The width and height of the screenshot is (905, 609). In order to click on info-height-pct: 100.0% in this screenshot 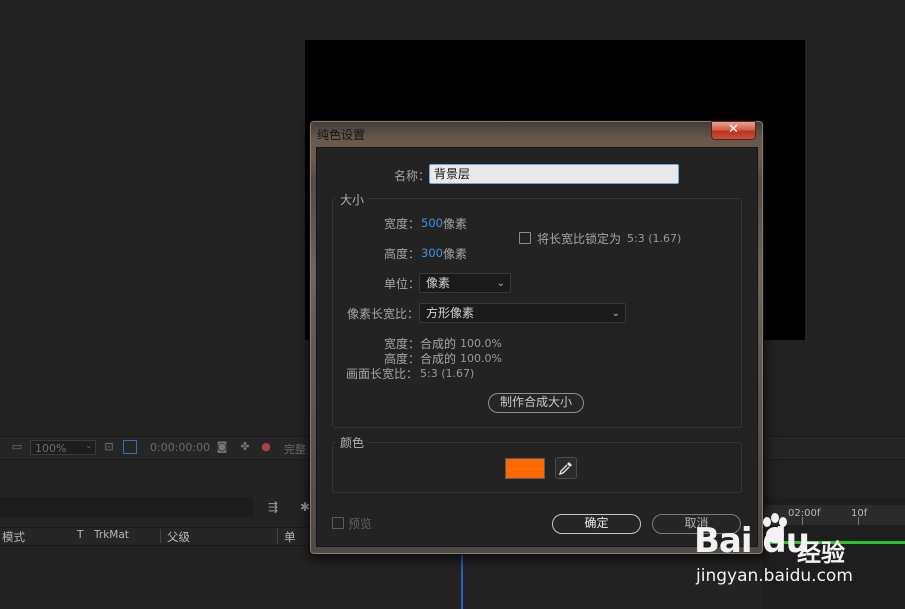, I will do `click(481, 358)`.